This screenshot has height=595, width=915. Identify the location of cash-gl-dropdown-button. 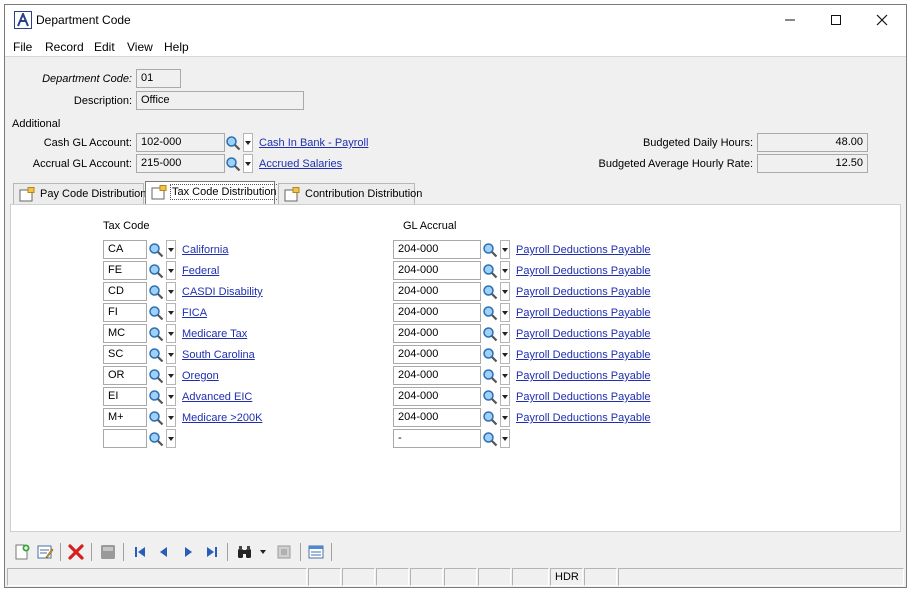
(248, 142).